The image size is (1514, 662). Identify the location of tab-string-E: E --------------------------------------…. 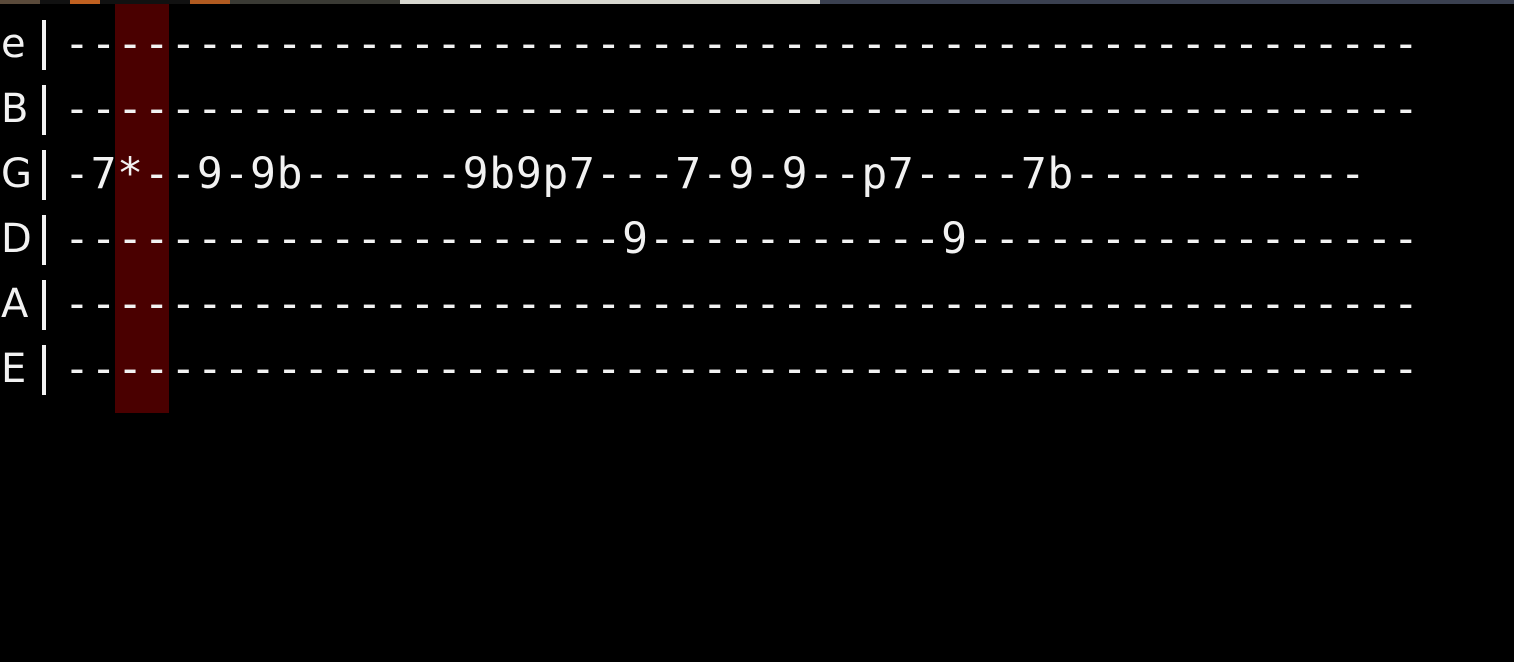
(757, 369).